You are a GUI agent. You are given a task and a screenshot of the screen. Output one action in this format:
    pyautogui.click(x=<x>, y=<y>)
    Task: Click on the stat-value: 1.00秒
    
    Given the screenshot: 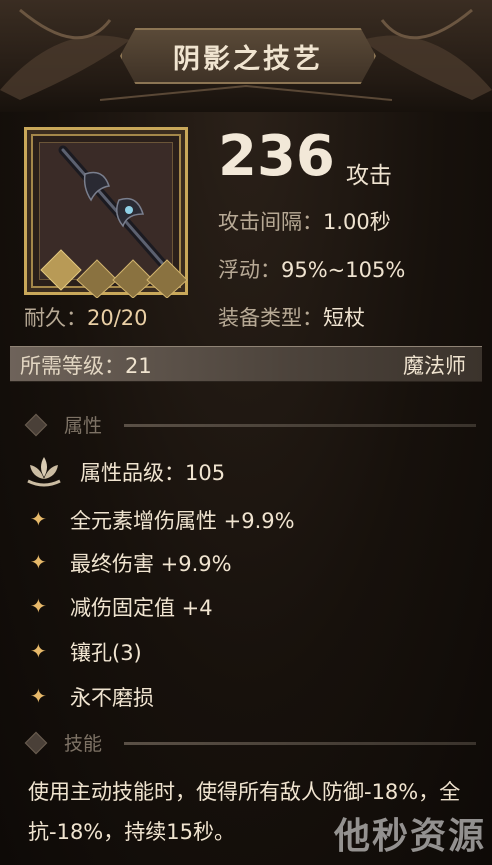 What is the action you would take?
    pyautogui.click(x=357, y=222)
    